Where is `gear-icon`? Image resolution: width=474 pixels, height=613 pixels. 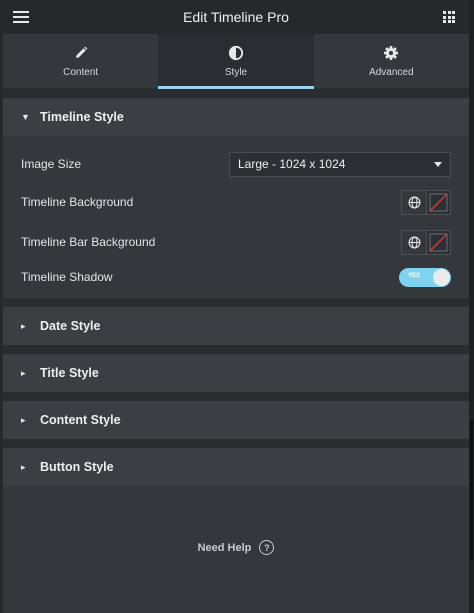
gear-icon is located at coordinates (391, 52).